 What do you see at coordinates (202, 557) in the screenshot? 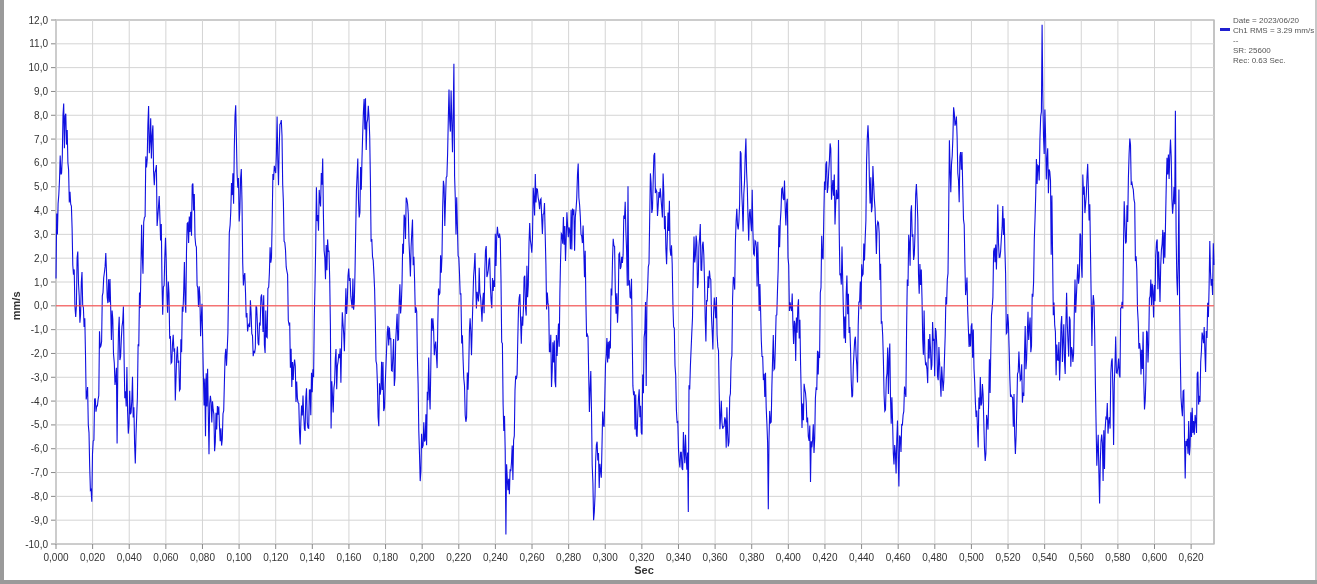
I see `axis-tick-label: 0,080` at bounding box center [202, 557].